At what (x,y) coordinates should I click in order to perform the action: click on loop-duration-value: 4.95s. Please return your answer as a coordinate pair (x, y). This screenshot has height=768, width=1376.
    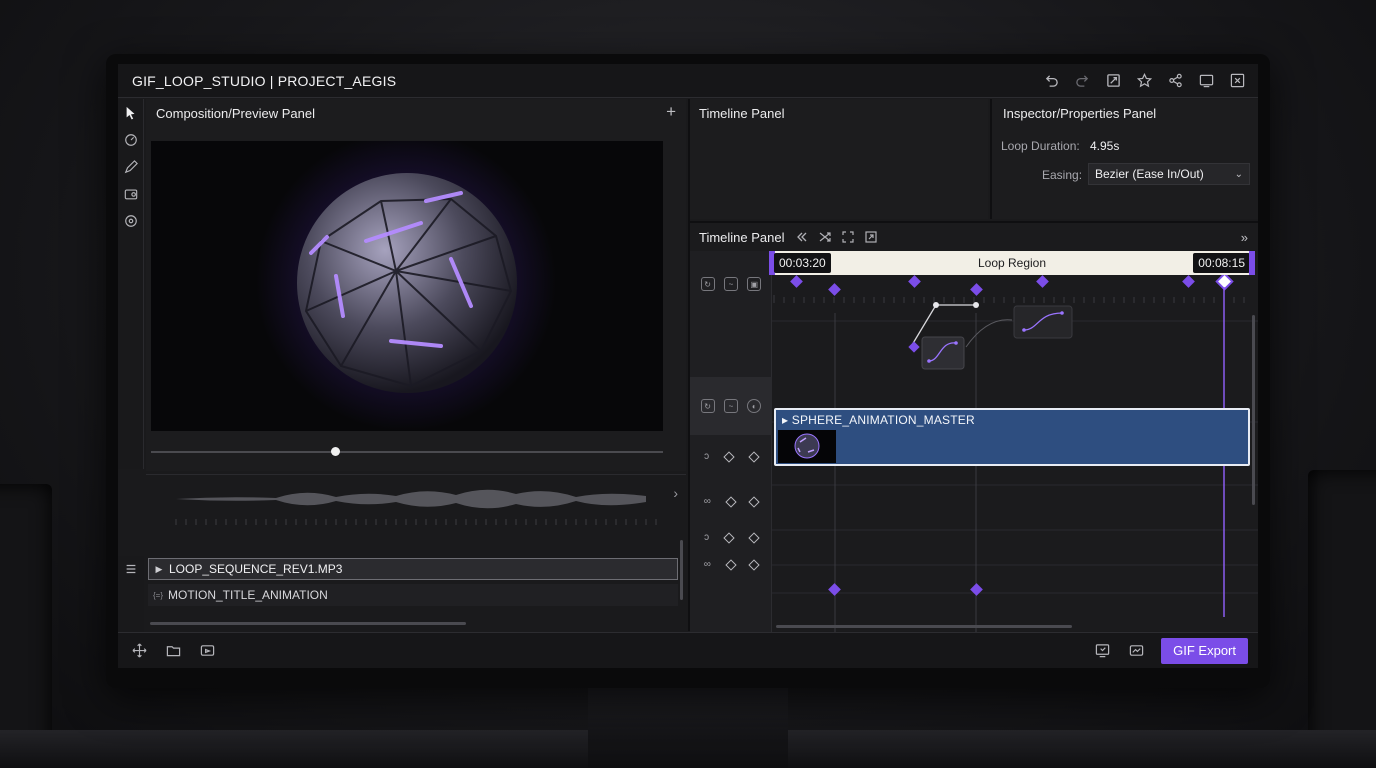
    Looking at the image, I should click on (1104, 146).